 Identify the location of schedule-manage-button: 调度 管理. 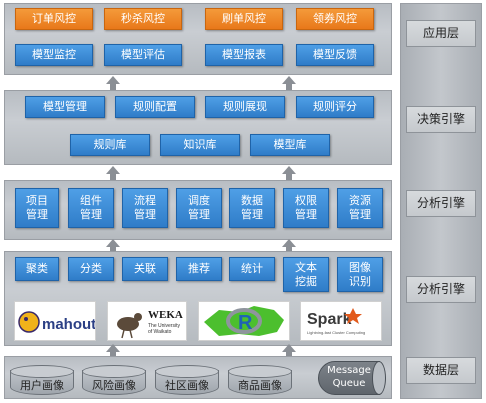
(199, 208).